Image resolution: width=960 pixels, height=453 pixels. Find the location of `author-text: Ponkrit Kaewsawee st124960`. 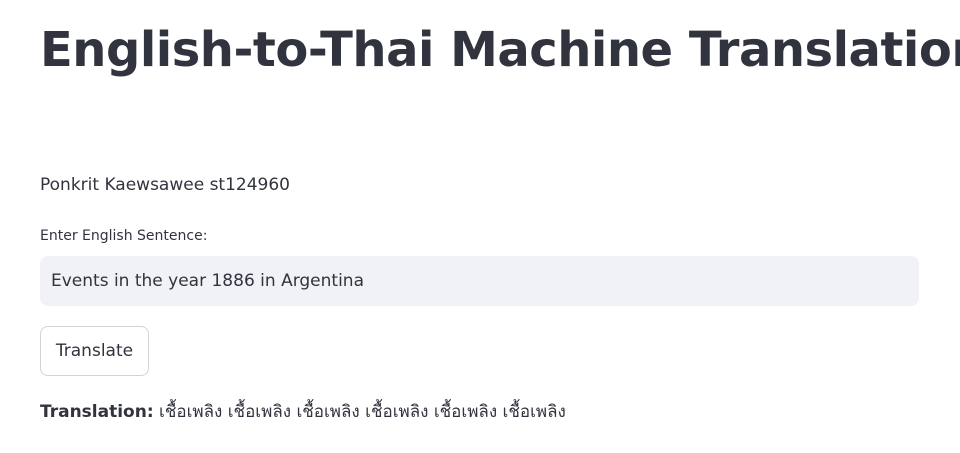

author-text: Ponkrit Kaewsawee st124960 is located at coordinates (165, 185).